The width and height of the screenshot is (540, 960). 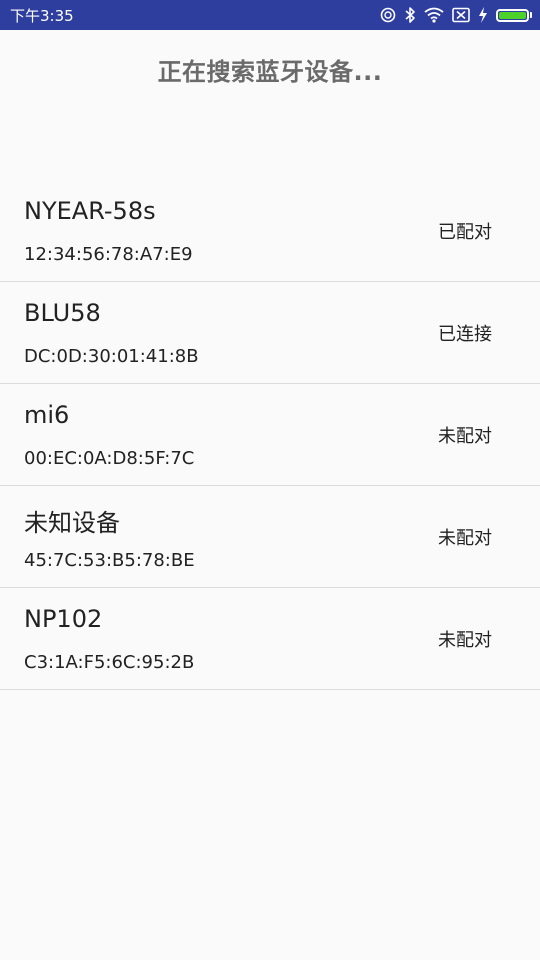 I want to click on device-row: 未知设备 45:7C:53:B5:78:BE 未配对, so click(x=270, y=537).